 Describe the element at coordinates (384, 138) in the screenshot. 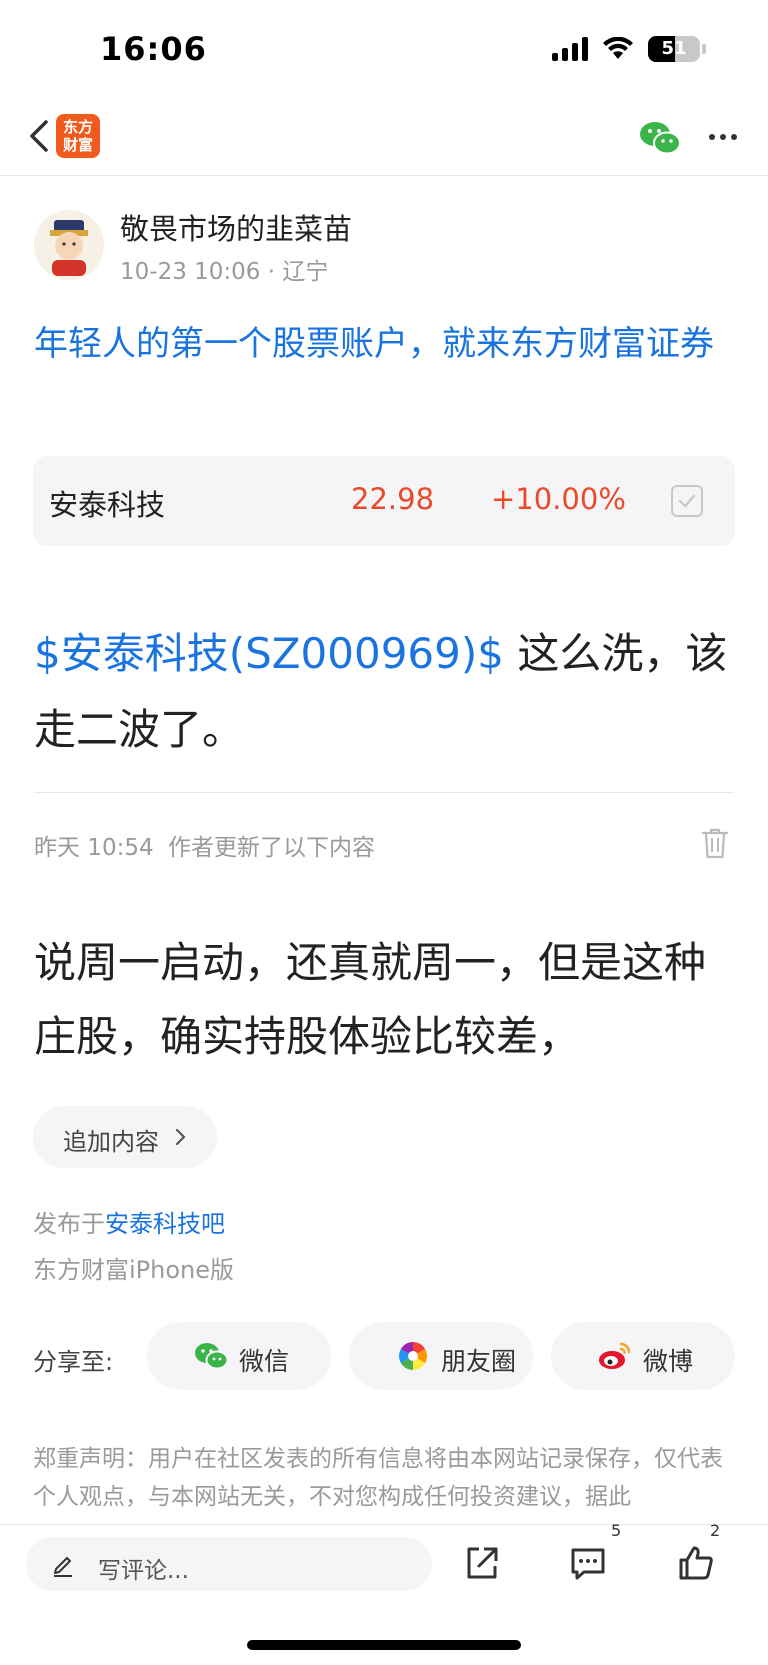

I see `nav-bar: 东方财富` at that location.